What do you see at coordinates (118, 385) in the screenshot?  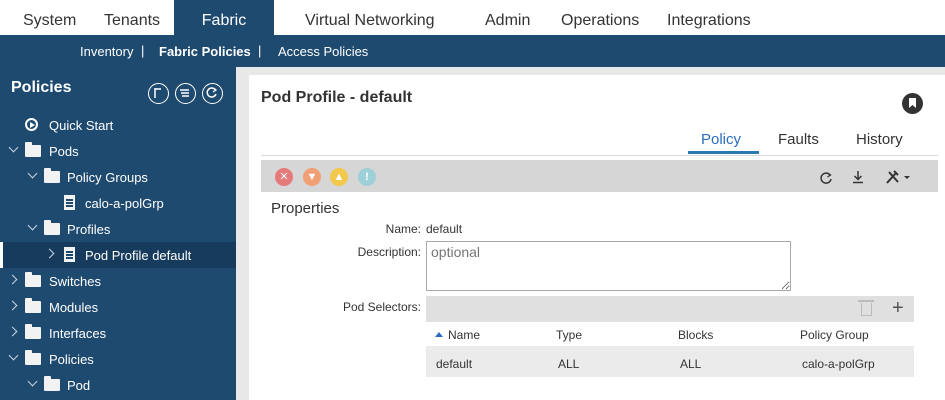 I see `tree-item-pod: Pod` at bounding box center [118, 385].